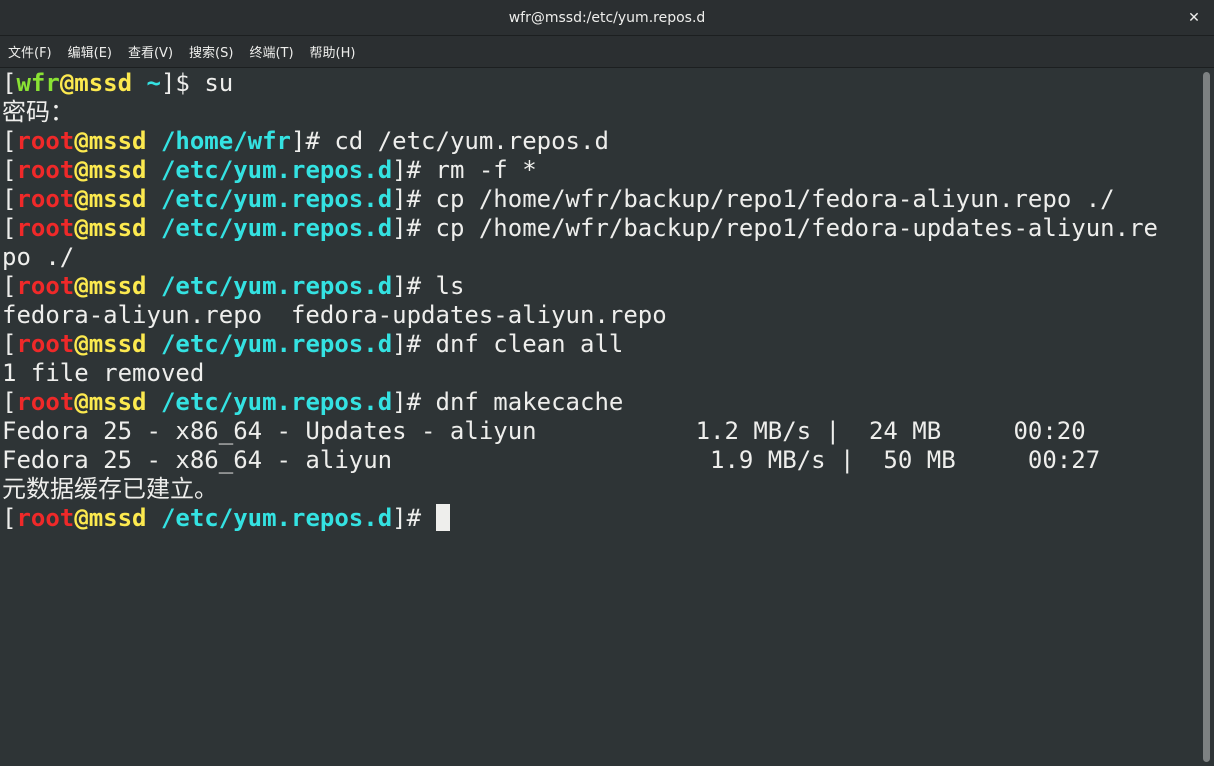 The width and height of the screenshot is (1214, 766). What do you see at coordinates (38, 257) in the screenshot?
I see `output-line: po ./` at bounding box center [38, 257].